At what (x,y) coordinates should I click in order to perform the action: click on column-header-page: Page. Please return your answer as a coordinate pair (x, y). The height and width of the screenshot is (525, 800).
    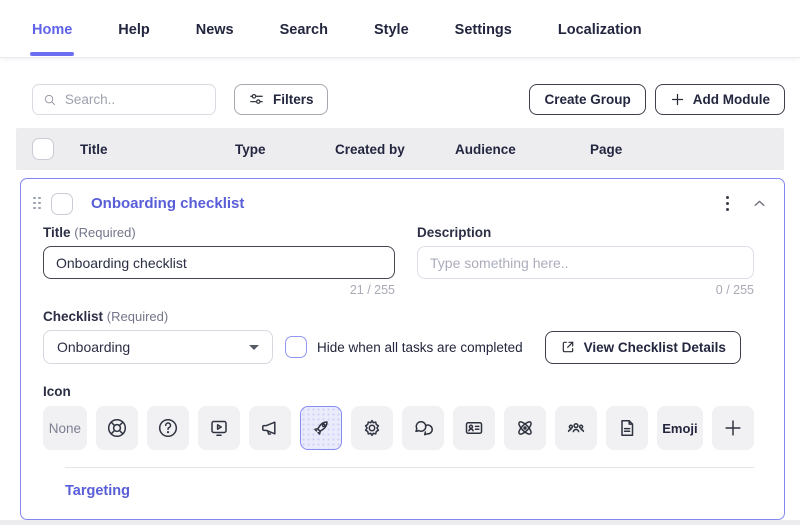
    Looking at the image, I should click on (606, 149).